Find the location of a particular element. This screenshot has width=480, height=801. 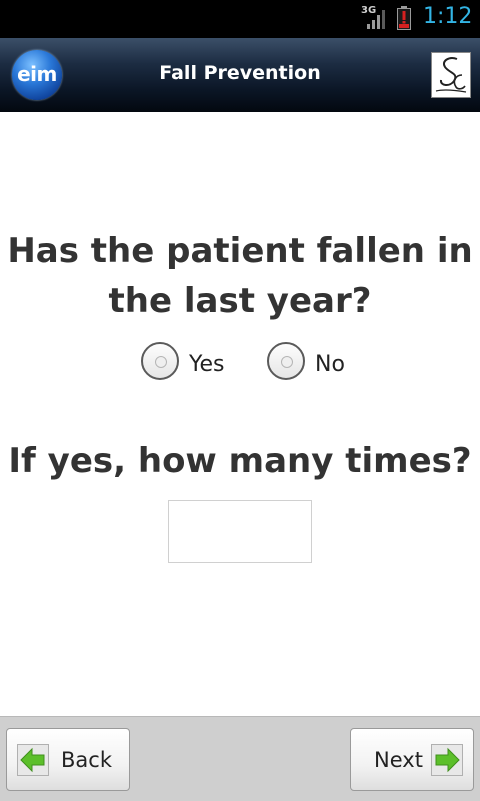

radio-no: No is located at coordinates (317, 364).